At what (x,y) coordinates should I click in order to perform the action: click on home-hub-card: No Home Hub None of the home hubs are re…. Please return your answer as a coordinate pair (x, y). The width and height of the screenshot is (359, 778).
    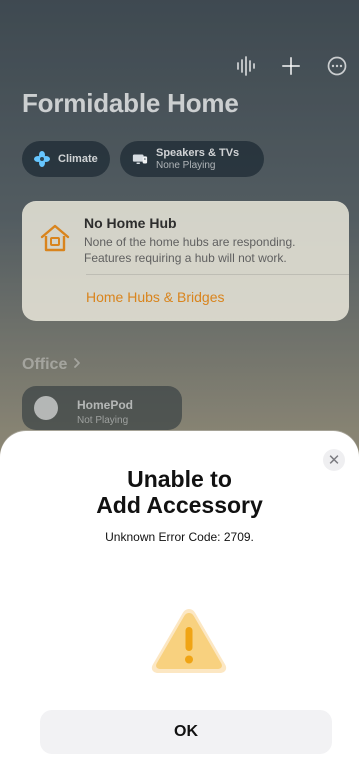
    Looking at the image, I should click on (185, 261).